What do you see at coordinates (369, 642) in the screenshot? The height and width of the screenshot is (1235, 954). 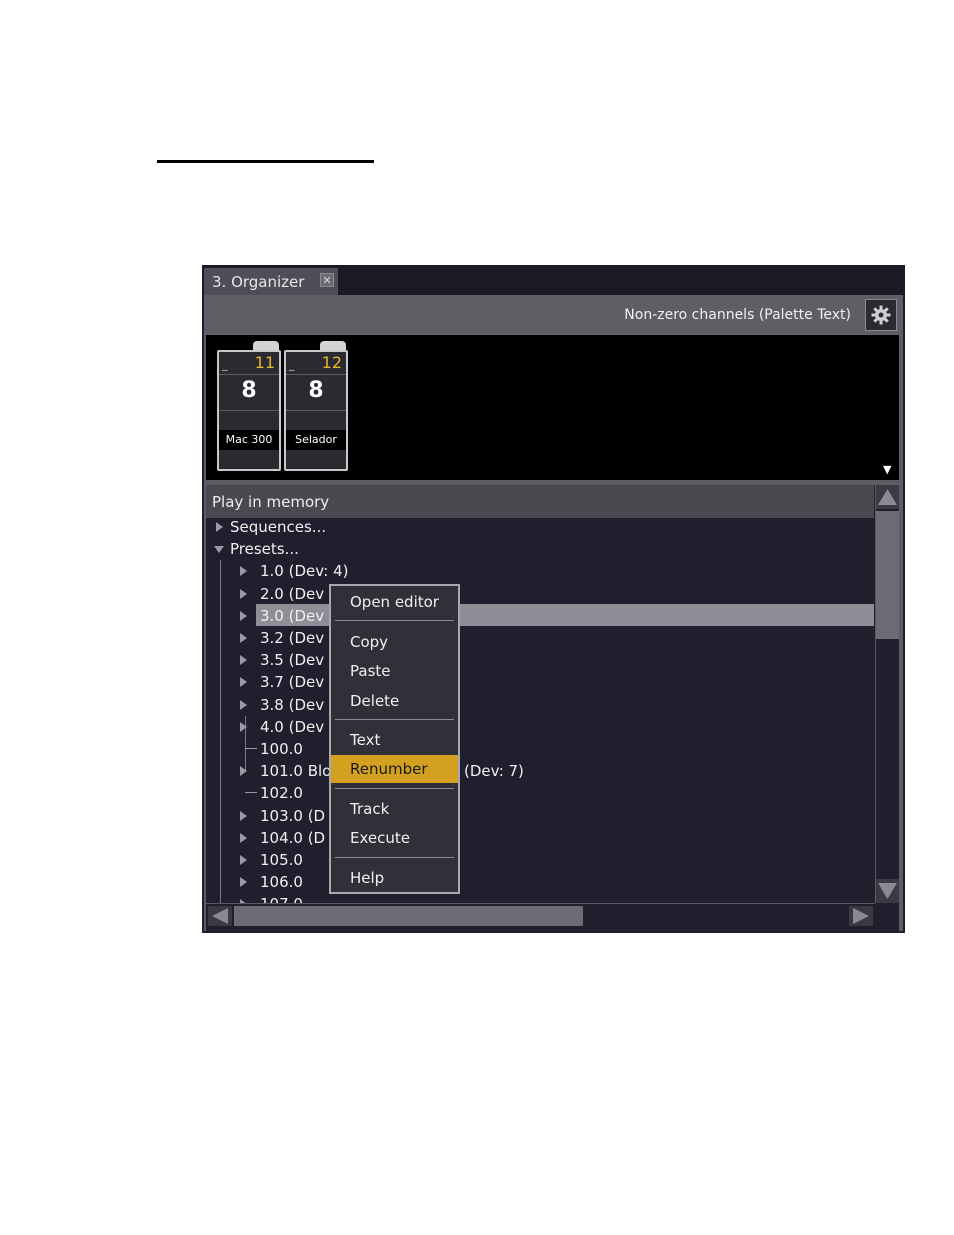 I see `menu-item-label: Copy` at bounding box center [369, 642].